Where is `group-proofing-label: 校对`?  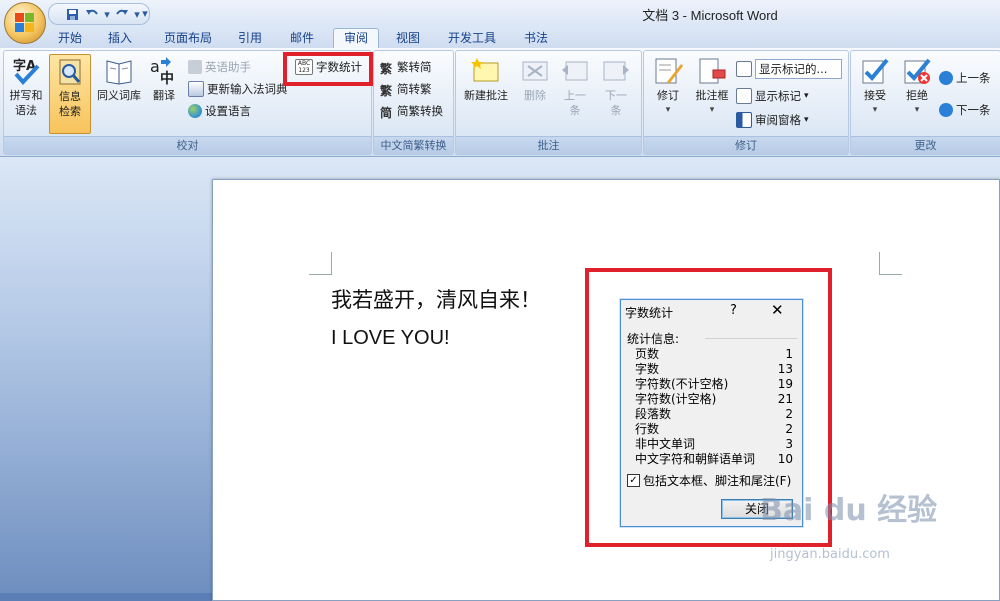 group-proofing-label: 校对 is located at coordinates (187, 145).